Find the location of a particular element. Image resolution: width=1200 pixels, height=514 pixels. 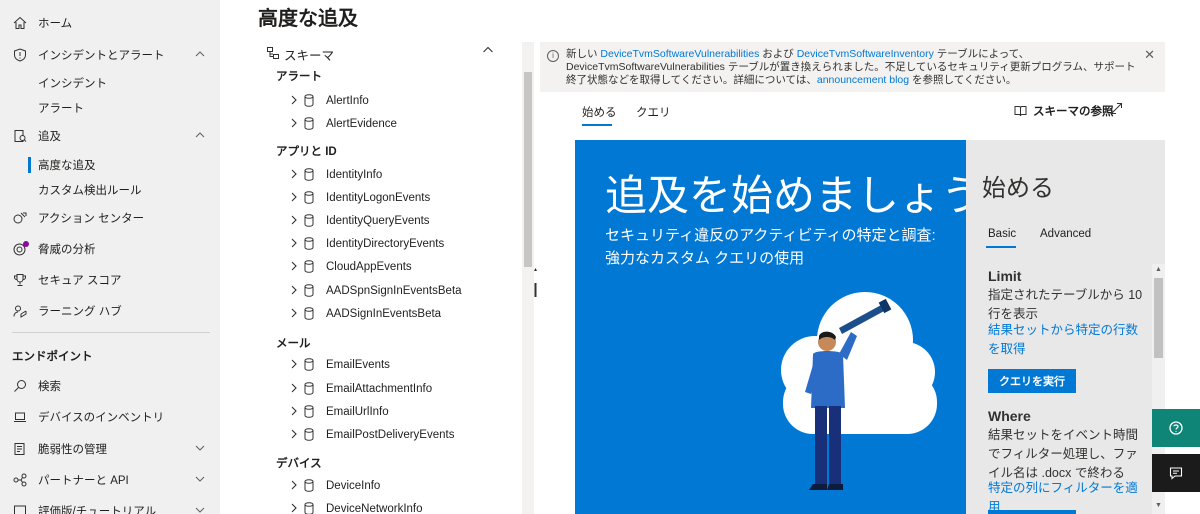

nav-item-secure-score: セキュア スコア is located at coordinates (110, 280).